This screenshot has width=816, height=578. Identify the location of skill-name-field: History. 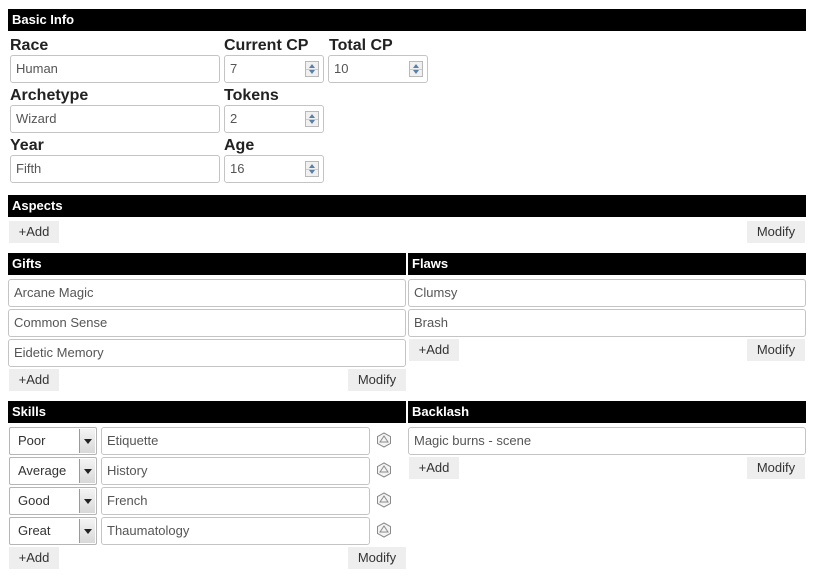
(235, 471).